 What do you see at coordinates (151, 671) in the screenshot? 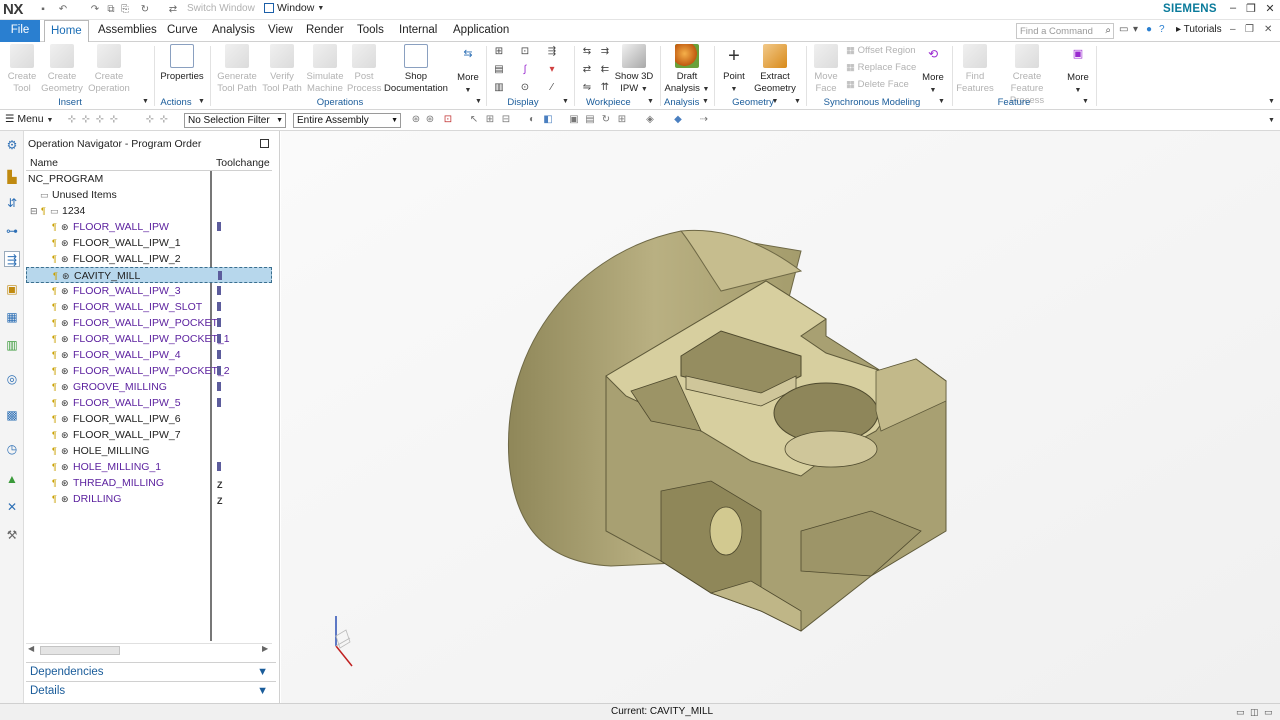
I see `dependencies-panel: Dependencies ▼` at bounding box center [151, 671].